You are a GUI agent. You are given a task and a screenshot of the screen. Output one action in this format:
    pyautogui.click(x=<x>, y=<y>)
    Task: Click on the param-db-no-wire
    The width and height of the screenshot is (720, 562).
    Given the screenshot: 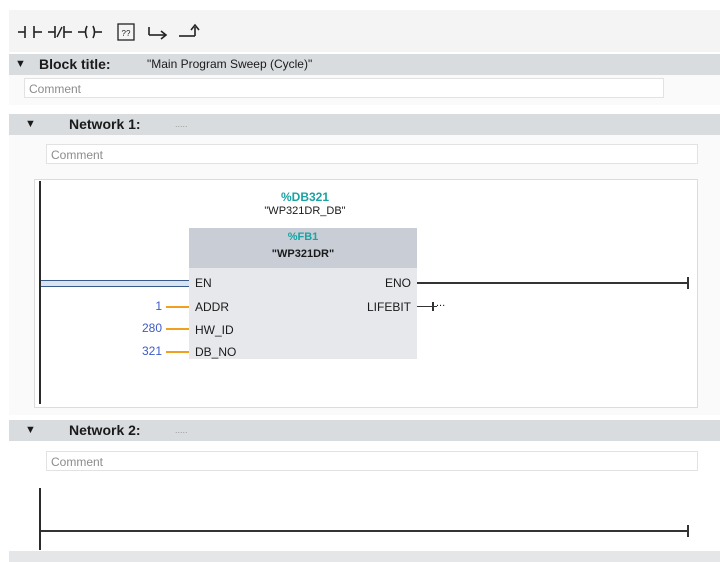 What is the action you would take?
    pyautogui.click(x=177, y=352)
    